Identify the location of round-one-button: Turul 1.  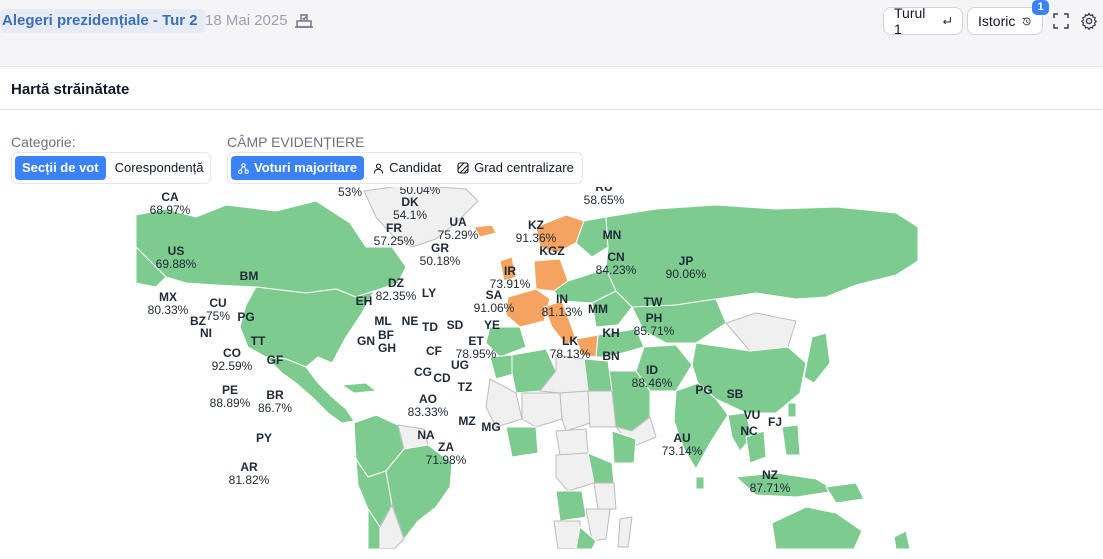
(923, 21).